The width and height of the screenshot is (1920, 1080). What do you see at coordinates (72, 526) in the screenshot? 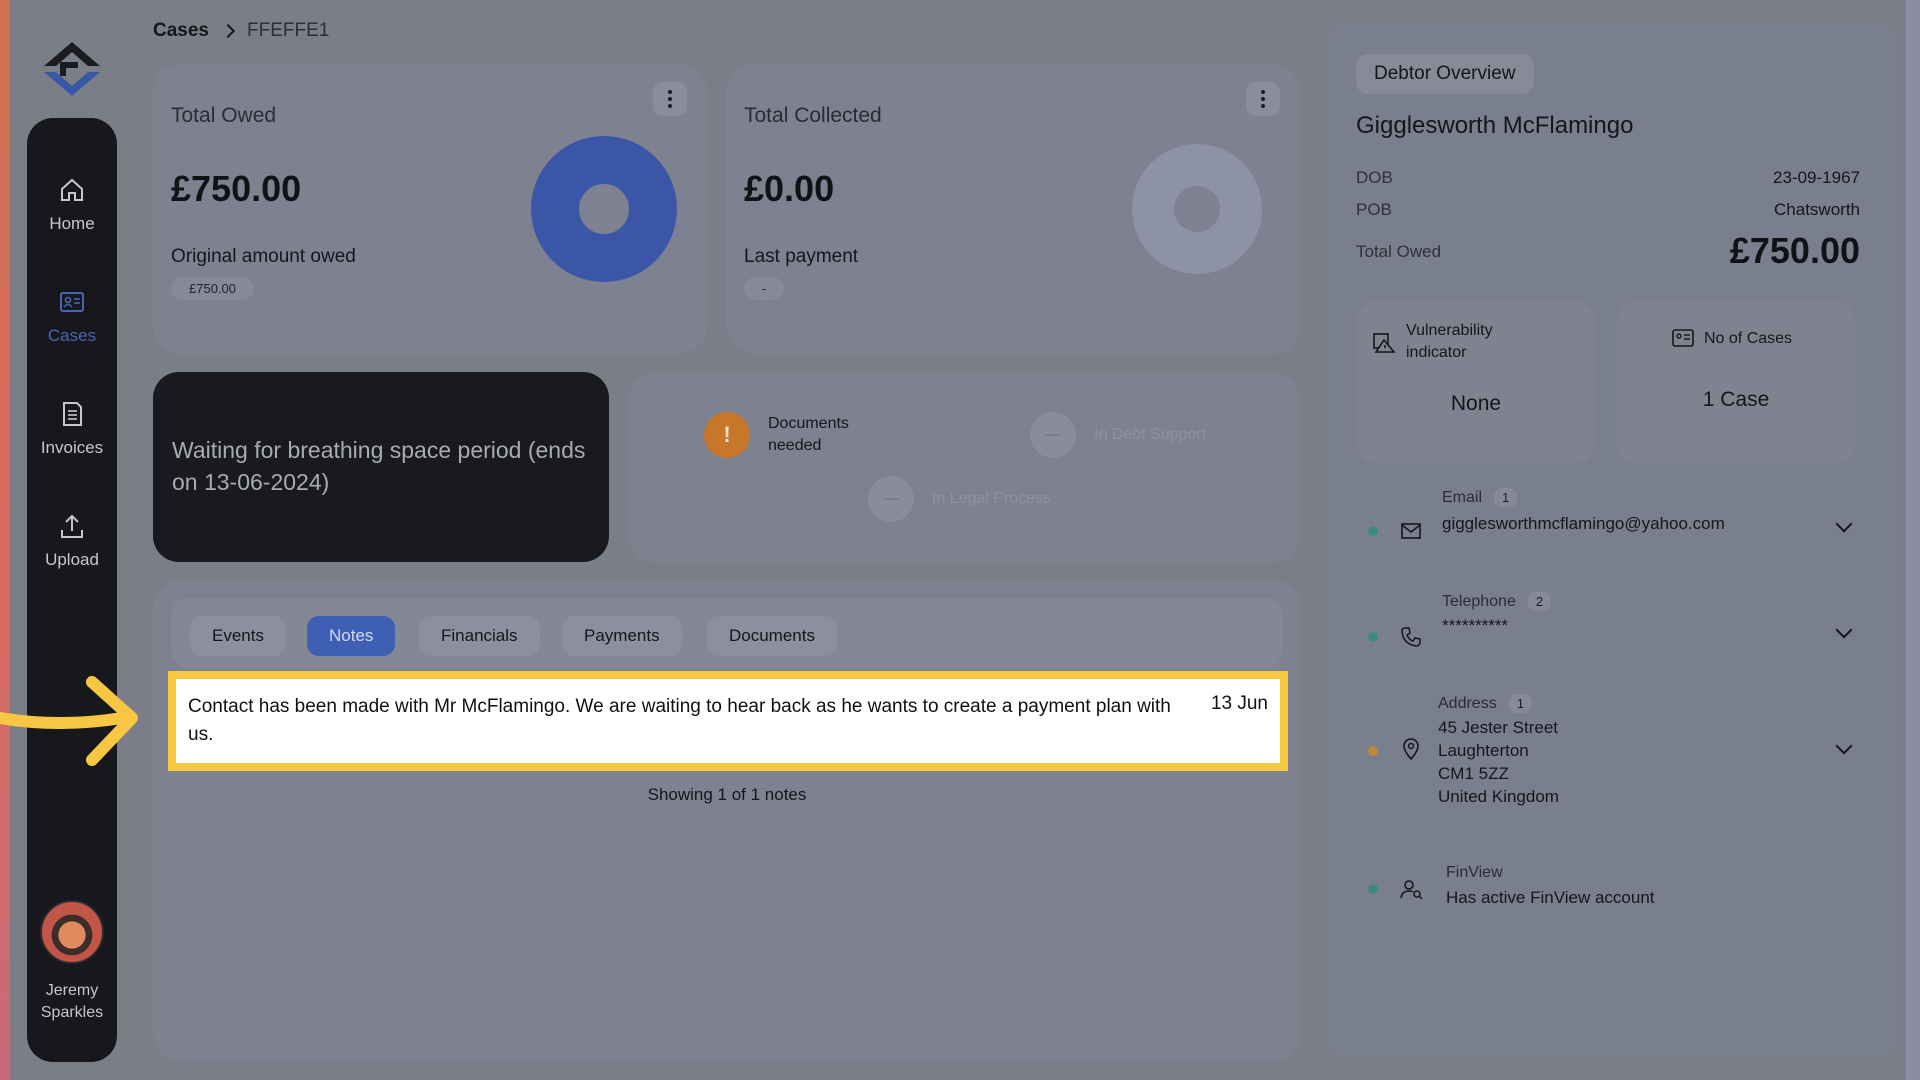
I see `upload-icon` at bounding box center [72, 526].